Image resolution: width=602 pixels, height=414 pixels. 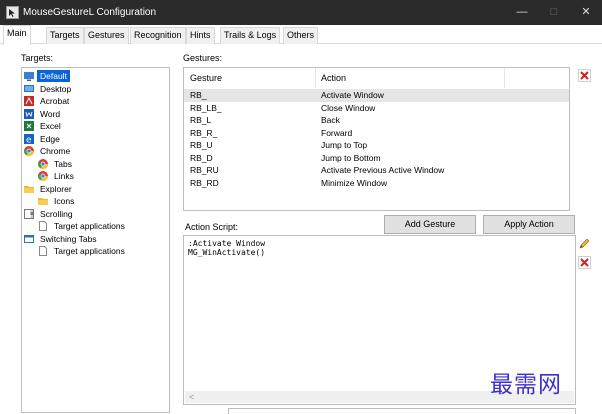 What do you see at coordinates (586, 12) in the screenshot?
I see `close-button: ✕` at bounding box center [586, 12].